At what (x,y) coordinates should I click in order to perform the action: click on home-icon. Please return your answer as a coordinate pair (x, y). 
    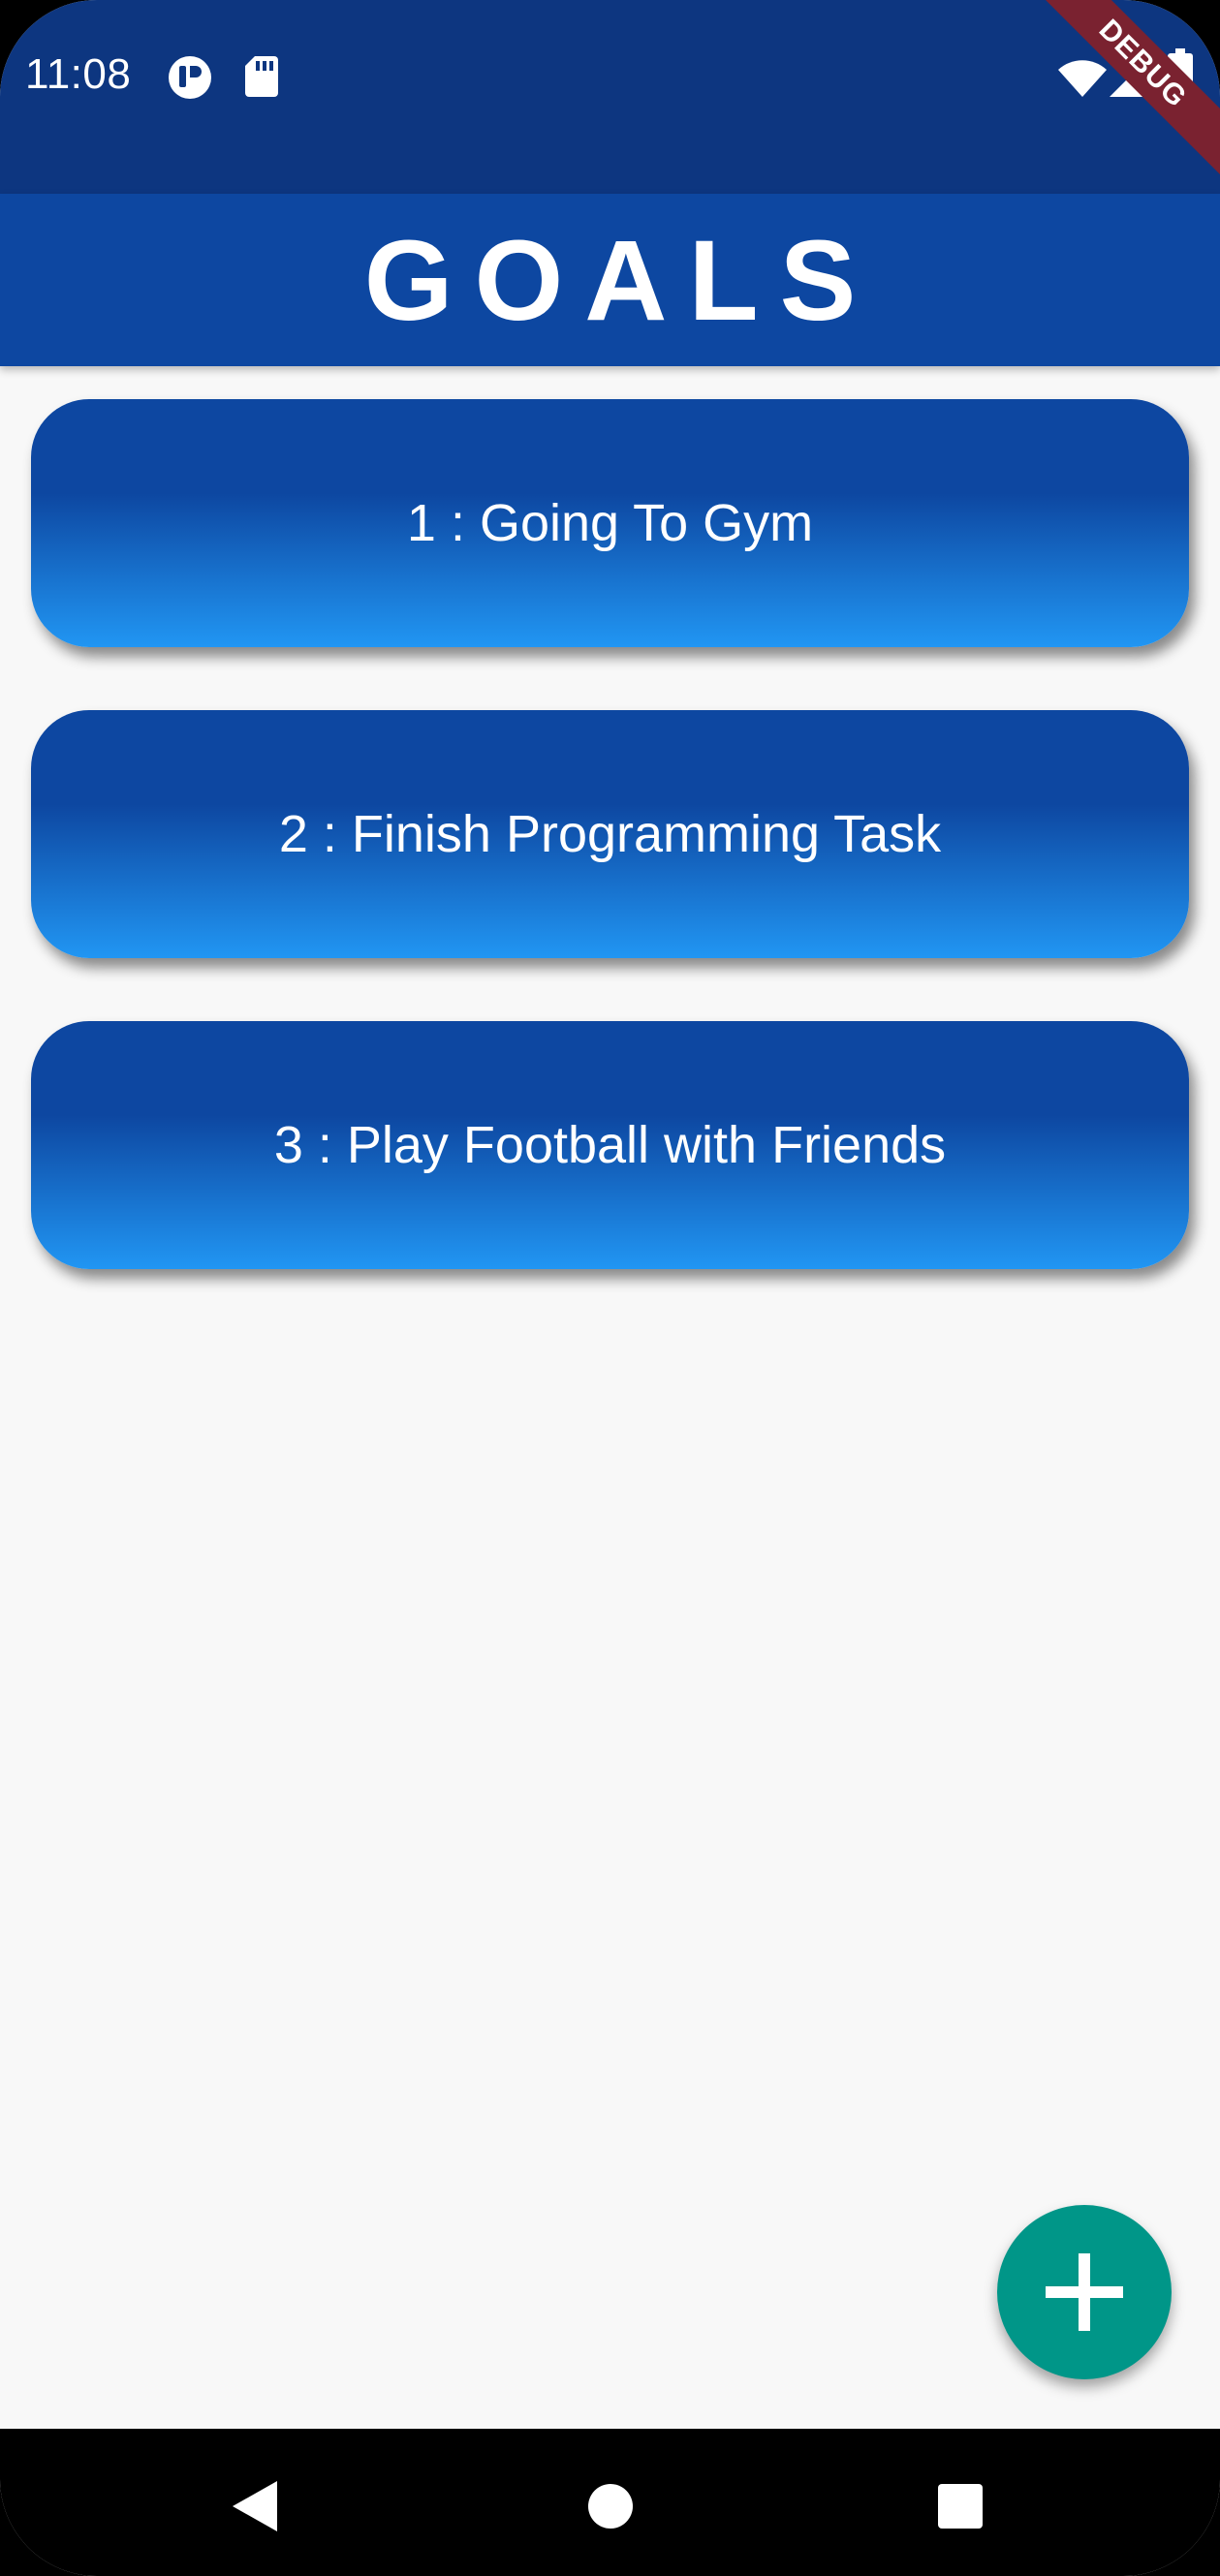
    Looking at the image, I should click on (610, 2506).